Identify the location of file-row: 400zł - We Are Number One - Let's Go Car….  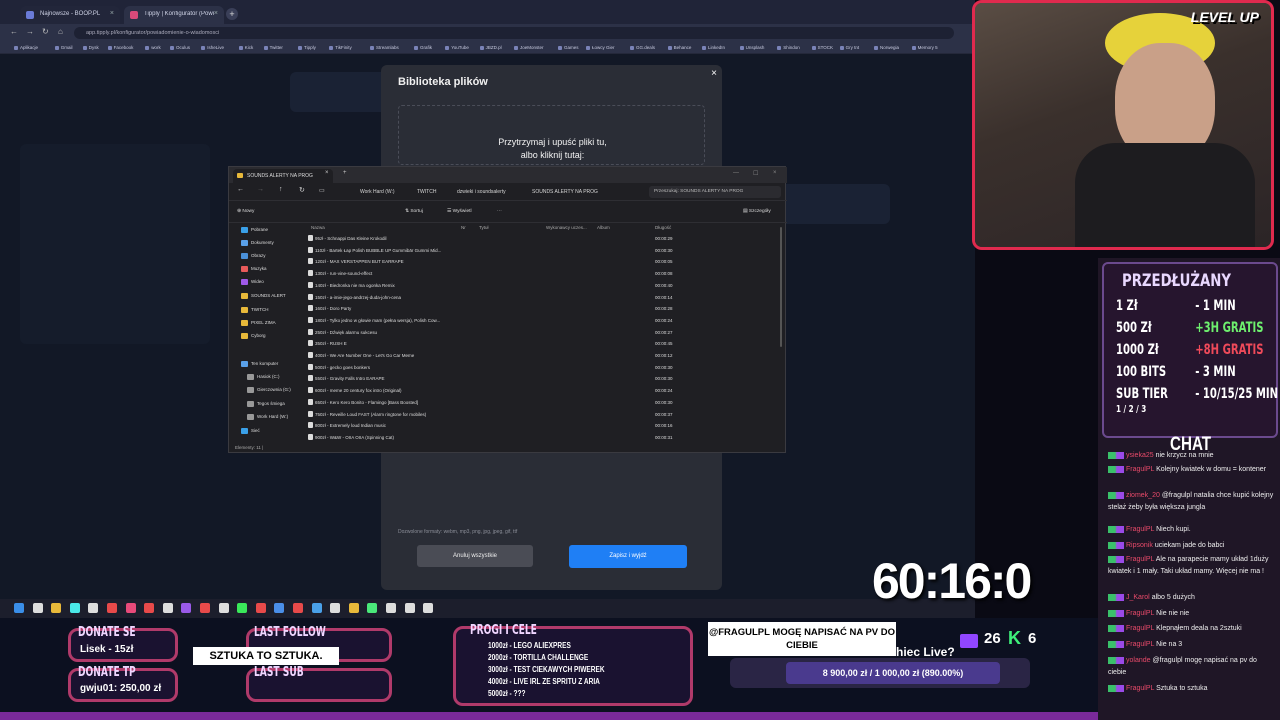
(538, 355).